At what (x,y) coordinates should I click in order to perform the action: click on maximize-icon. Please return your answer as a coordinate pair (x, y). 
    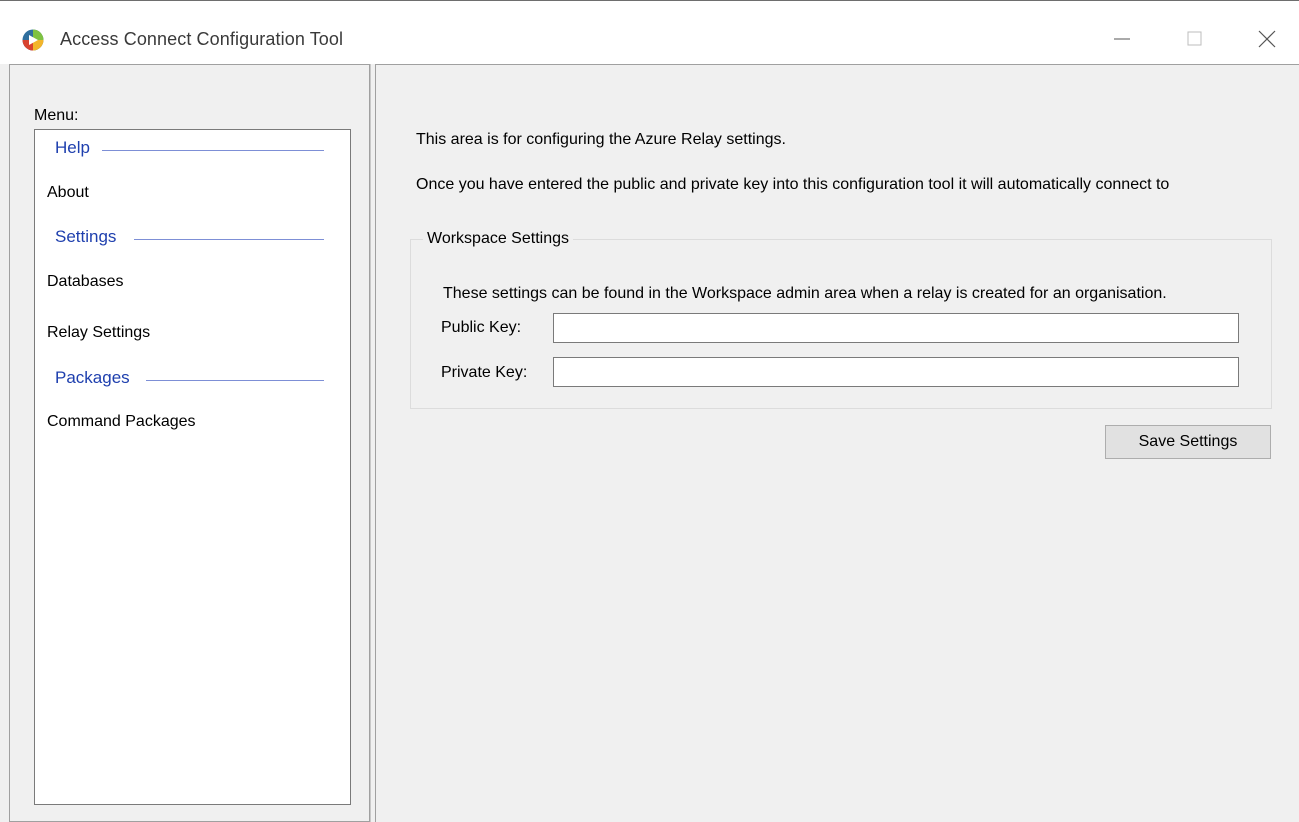
    Looking at the image, I should click on (1194, 38).